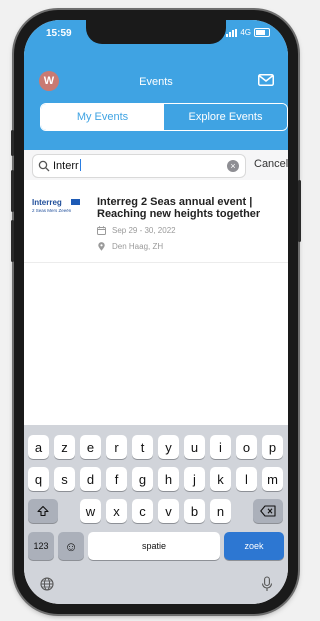 The height and width of the screenshot is (621, 320). Describe the element at coordinates (233, 166) in the screenshot. I see `clear-icon: ×` at that location.